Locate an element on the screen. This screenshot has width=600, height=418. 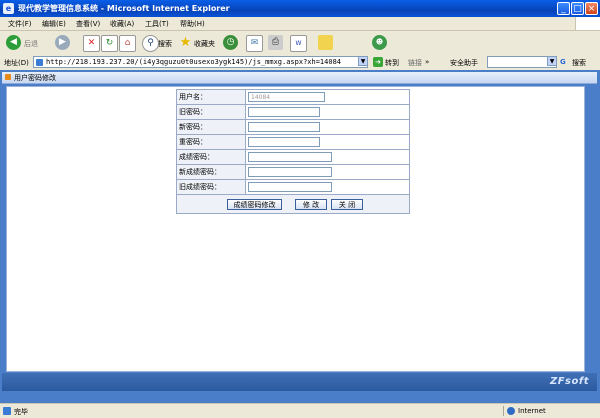
menu-view: 查看(V) is located at coordinates (88, 24).